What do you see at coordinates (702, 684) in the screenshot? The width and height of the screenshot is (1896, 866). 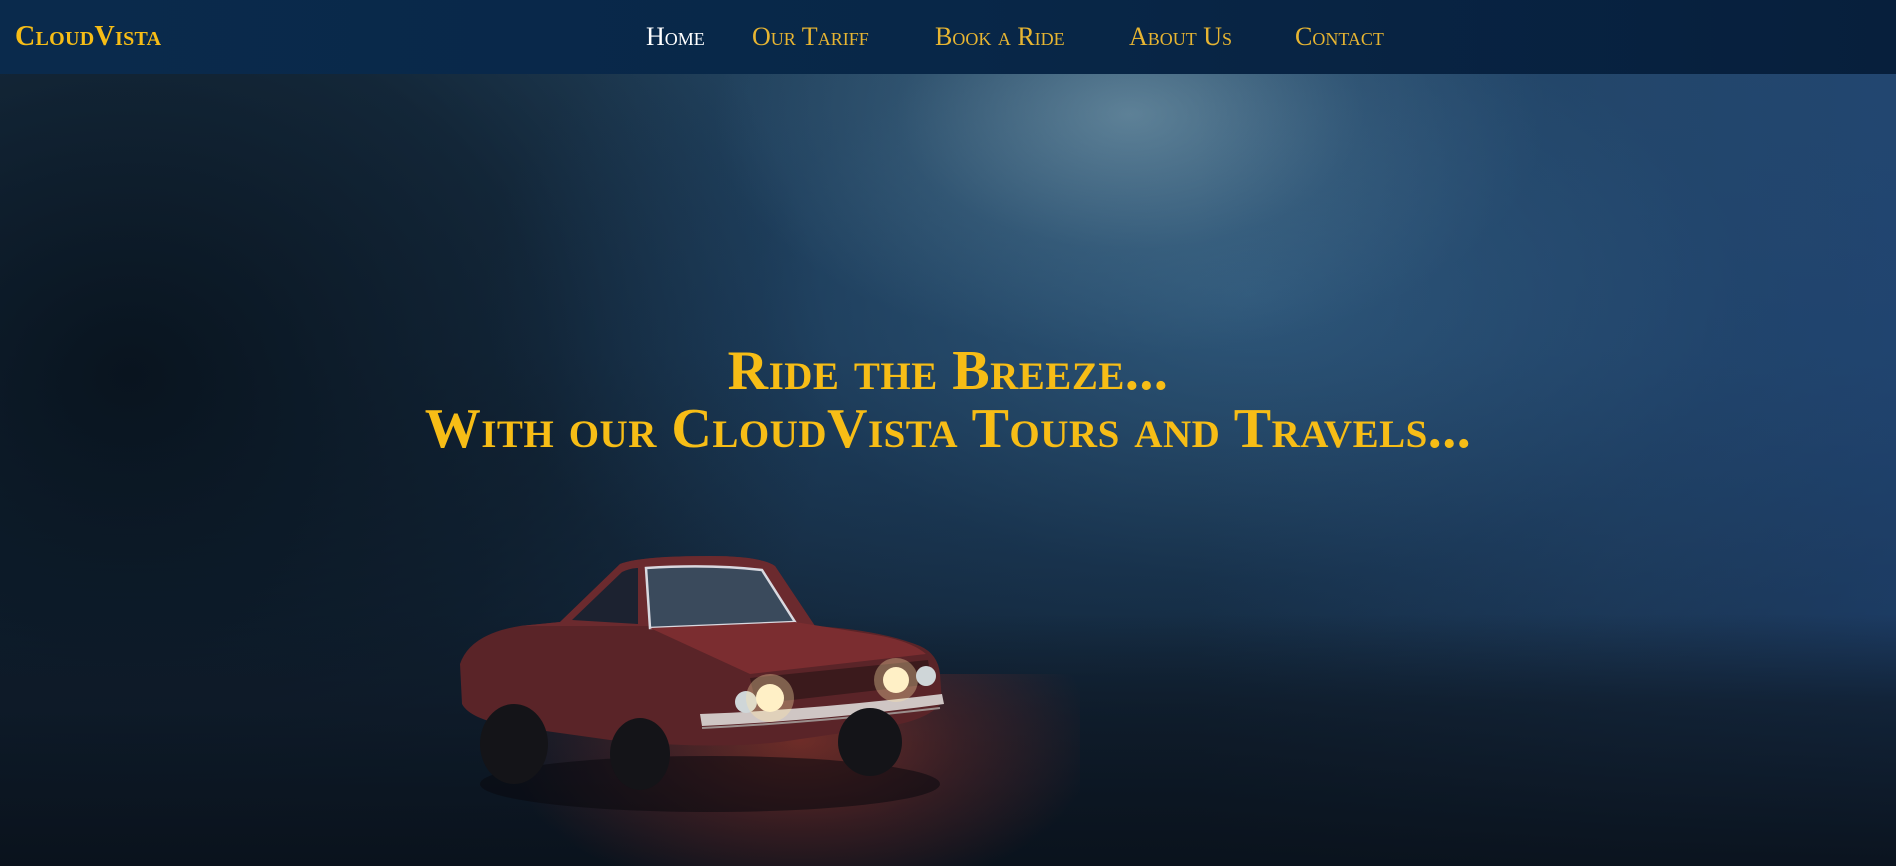 I see `car-illustration` at bounding box center [702, 684].